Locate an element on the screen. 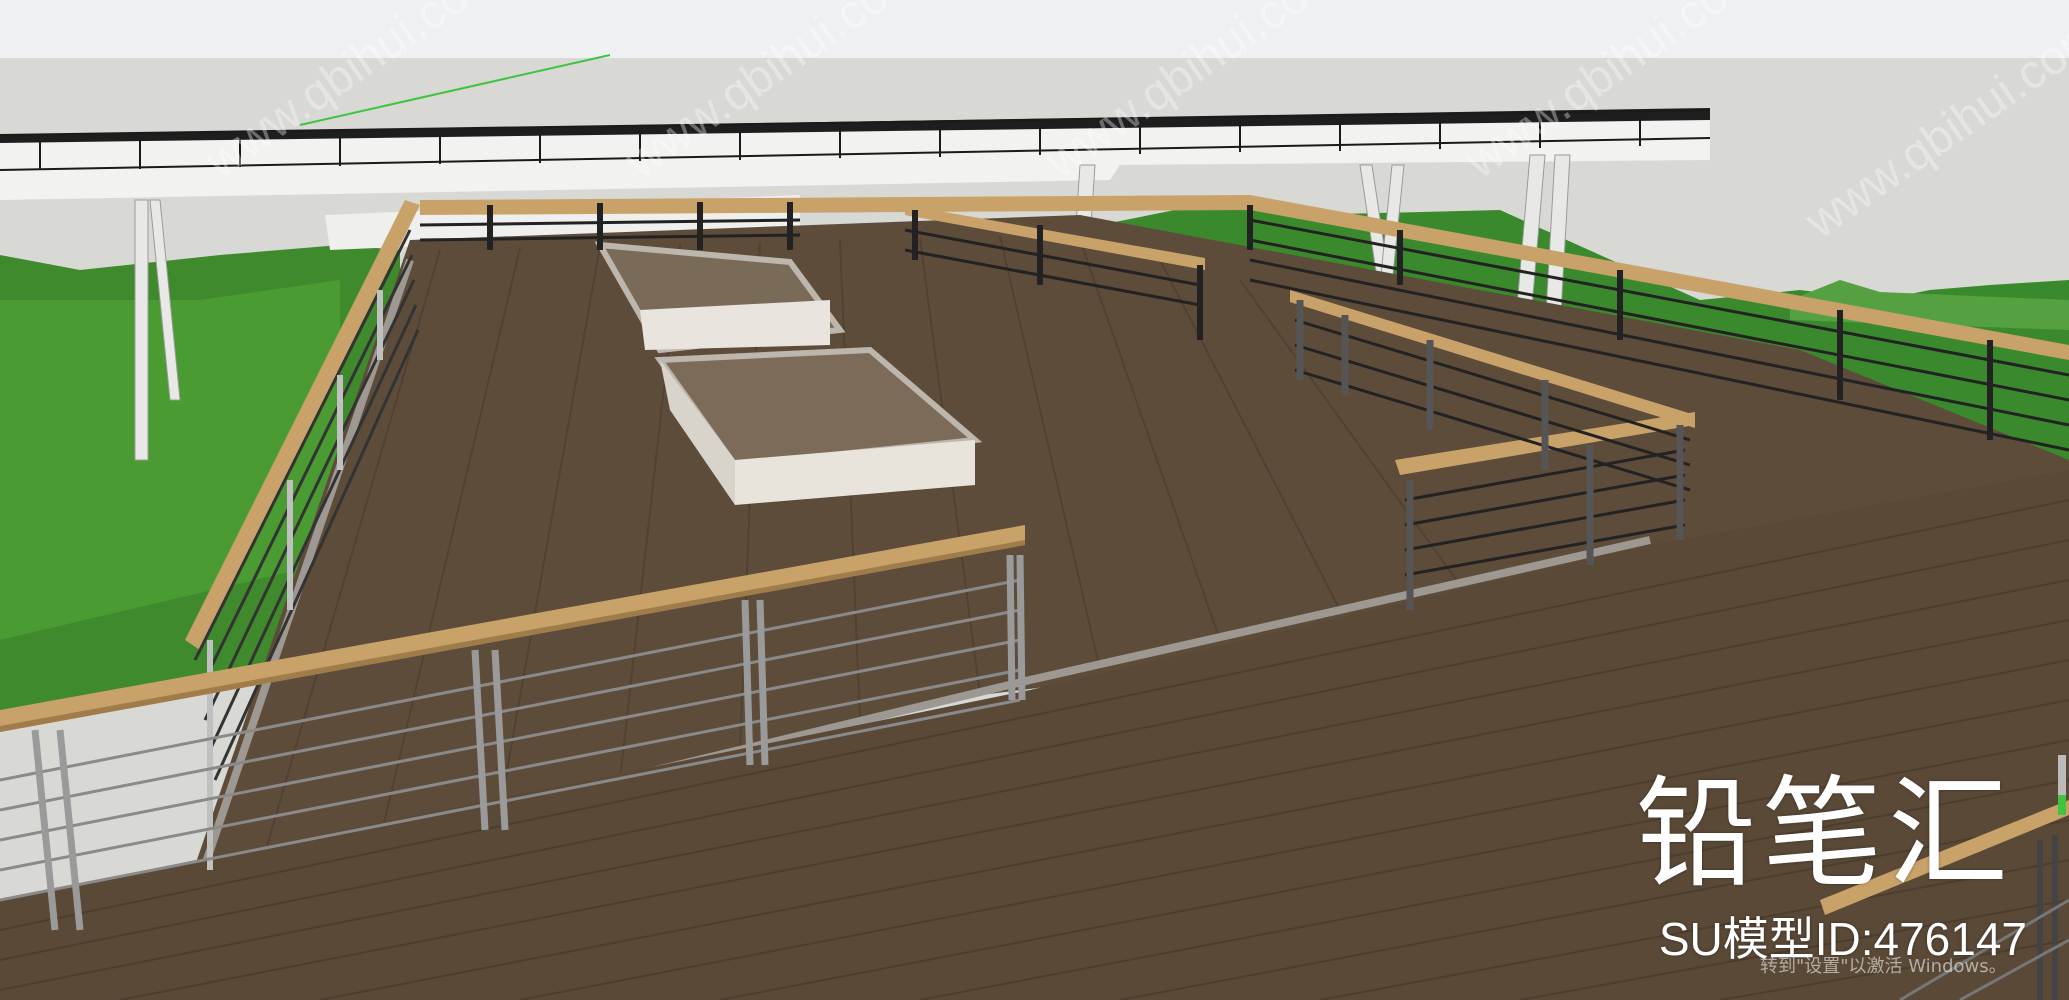  os-activation-overlay: 转到"设置"以激活 Windows。 is located at coordinates (1883, 966).